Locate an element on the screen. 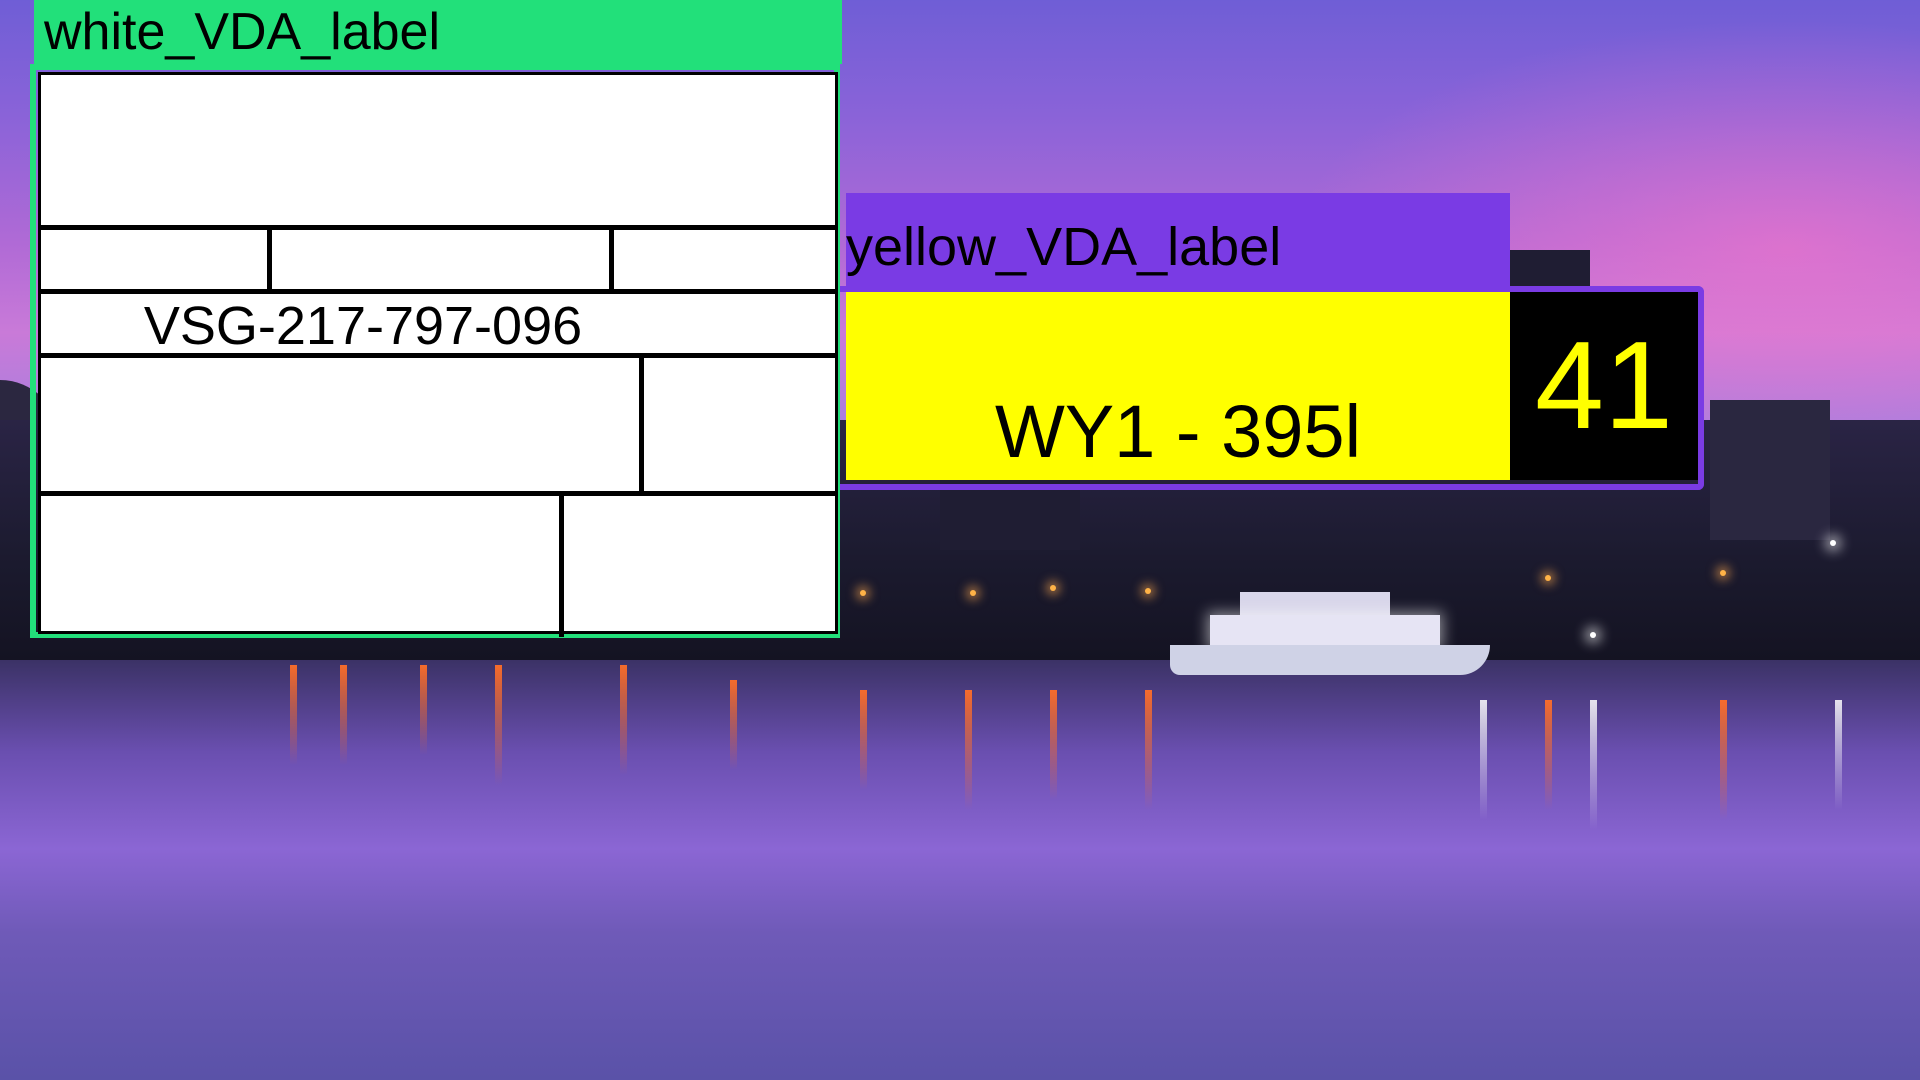 The image size is (1920, 1080). riverboat is located at coordinates (1330, 635).